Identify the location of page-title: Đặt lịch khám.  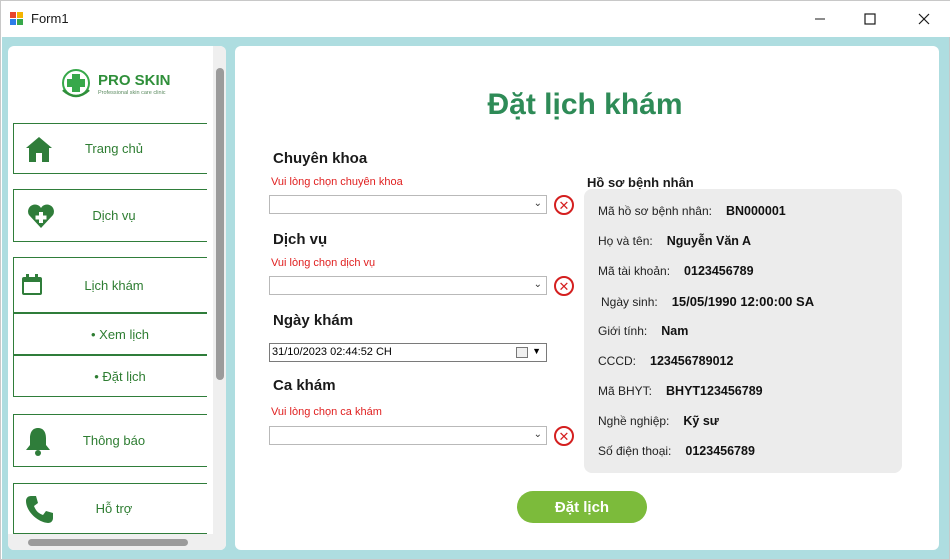
(585, 104).